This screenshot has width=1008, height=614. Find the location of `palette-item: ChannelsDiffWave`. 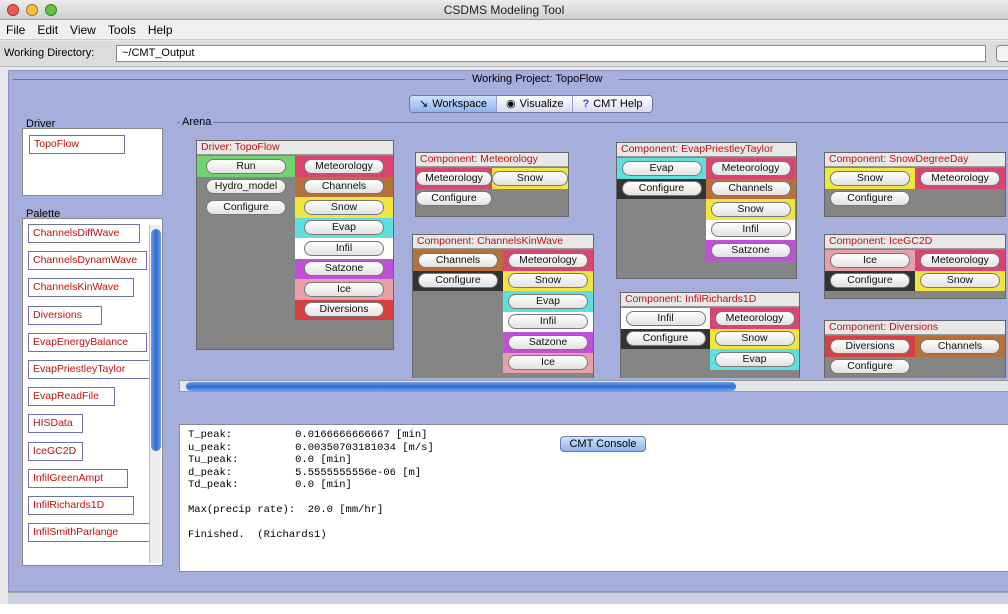

palette-item: ChannelsDiffWave is located at coordinates (84, 233).